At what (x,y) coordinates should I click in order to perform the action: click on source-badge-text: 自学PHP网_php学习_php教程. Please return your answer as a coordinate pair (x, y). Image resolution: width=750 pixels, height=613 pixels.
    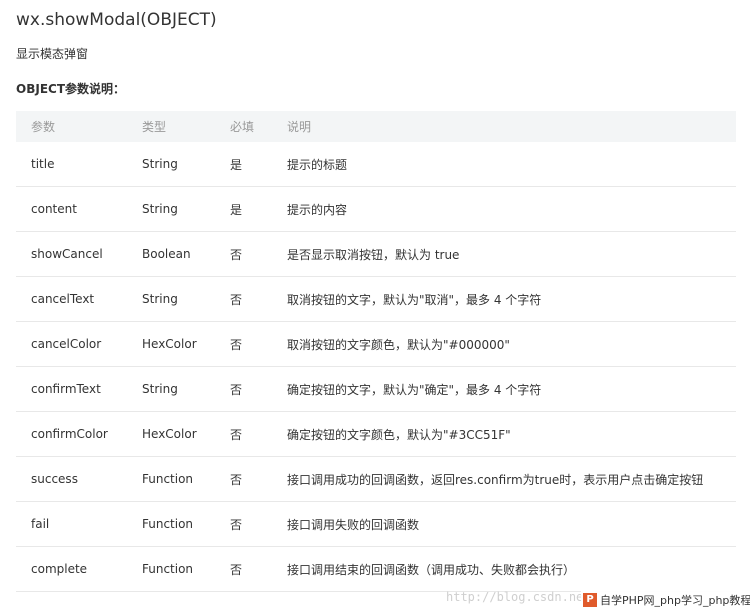
    Looking at the image, I should click on (675, 600).